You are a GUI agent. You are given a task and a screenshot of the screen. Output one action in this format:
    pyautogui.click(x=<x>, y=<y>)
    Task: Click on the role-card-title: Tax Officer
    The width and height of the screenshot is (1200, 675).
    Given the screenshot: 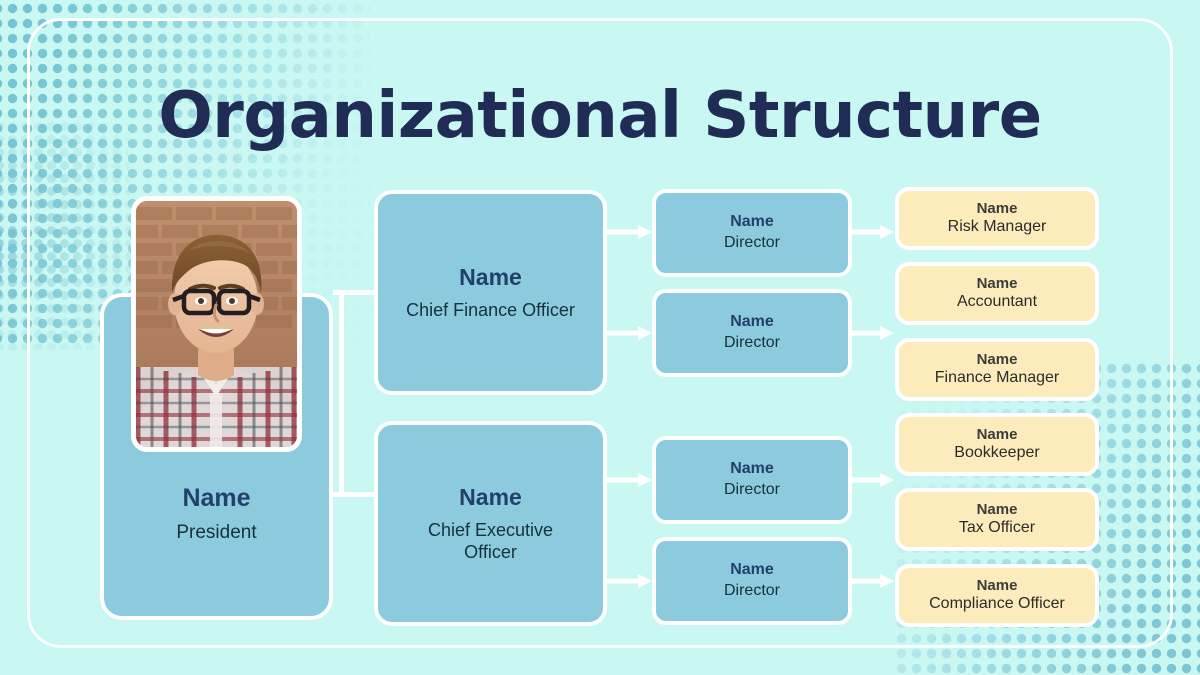 What is the action you would take?
    pyautogui.click(x=997, y=528)
    